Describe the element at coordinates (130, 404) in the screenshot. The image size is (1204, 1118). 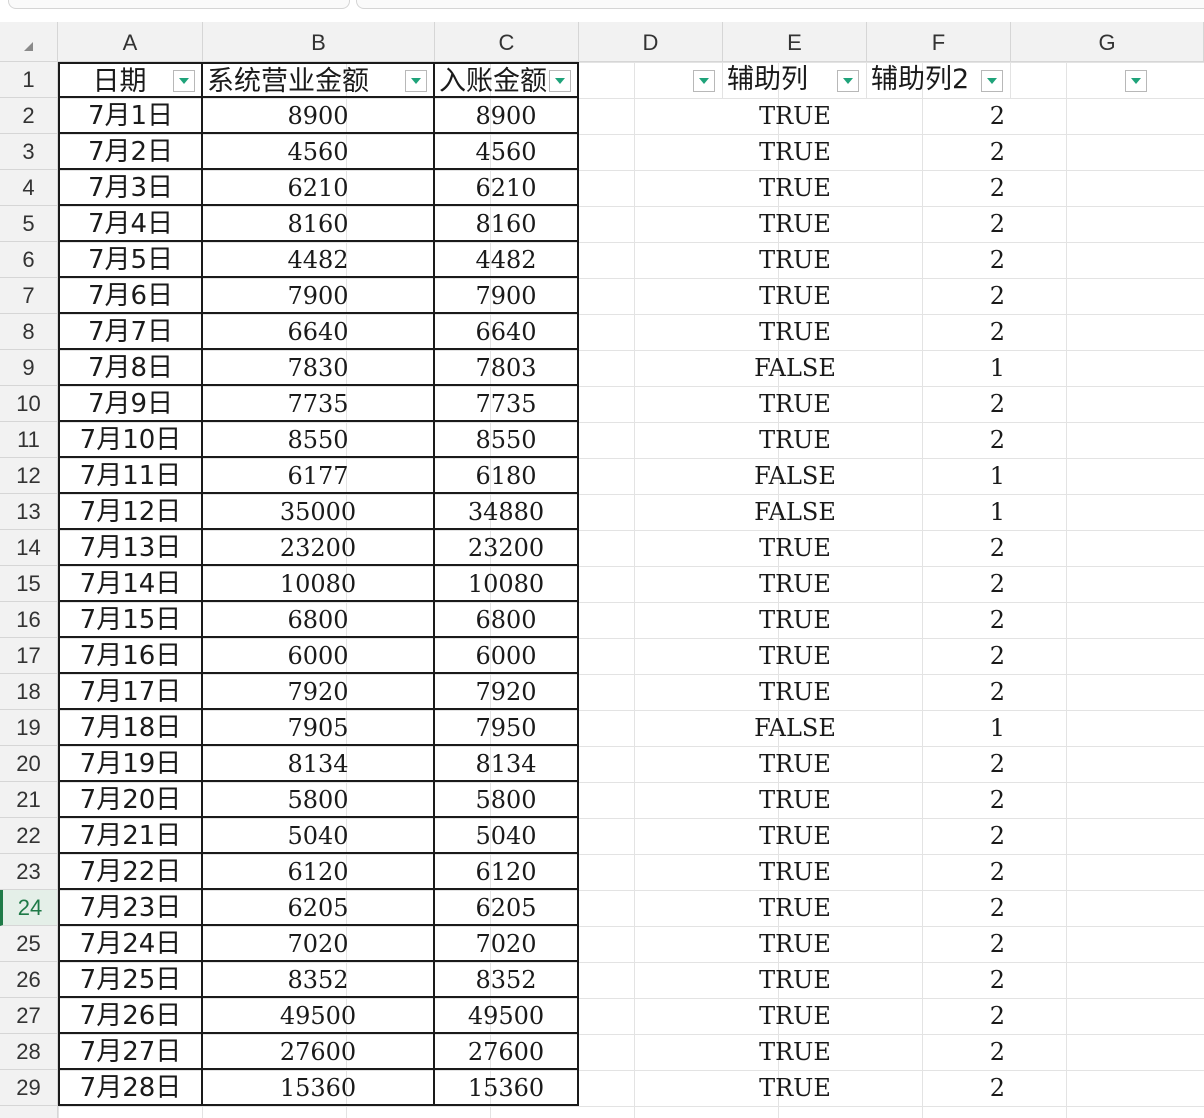
I see `cell-date: 7月9日` at that location.